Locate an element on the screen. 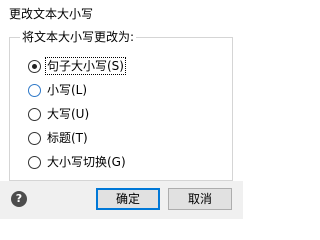  dialog-footer: ? 确定 取消 is located at coordinates (121, 200).